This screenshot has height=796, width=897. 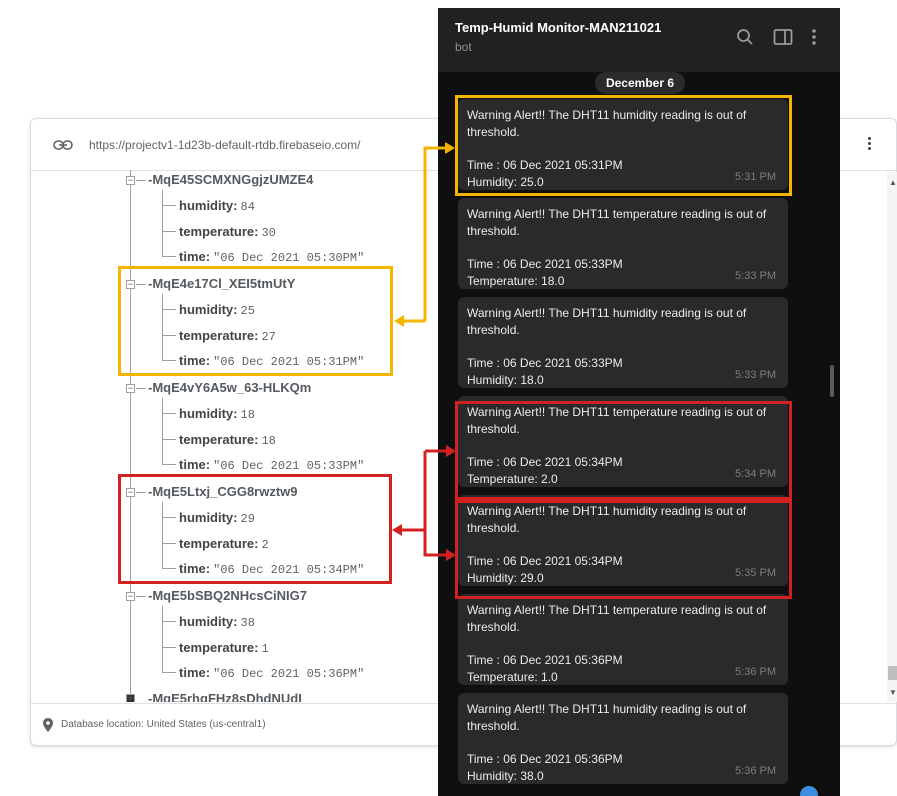 I want to click on field-value: "06 Dec 2021 05:30PM", so click(x=288, y=258).